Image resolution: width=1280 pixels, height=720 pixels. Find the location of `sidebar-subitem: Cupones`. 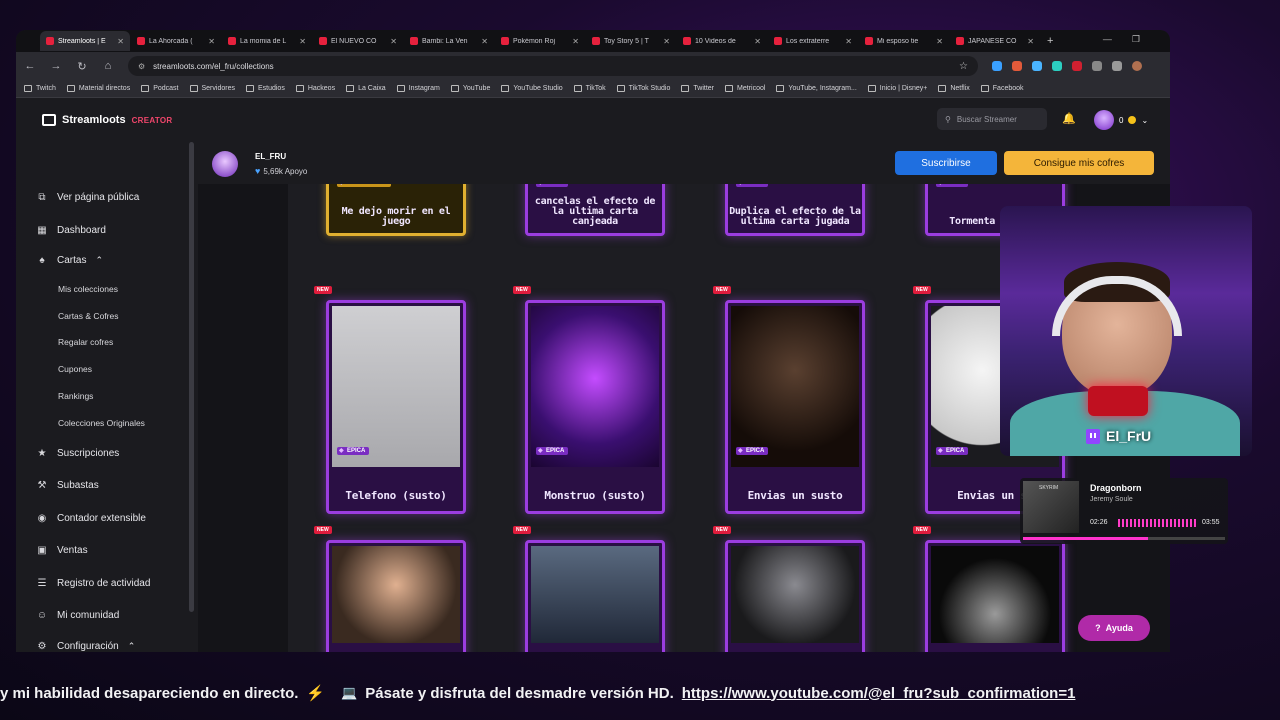

sidebar-subitem: Cupones is located at coordinates (75, 369).